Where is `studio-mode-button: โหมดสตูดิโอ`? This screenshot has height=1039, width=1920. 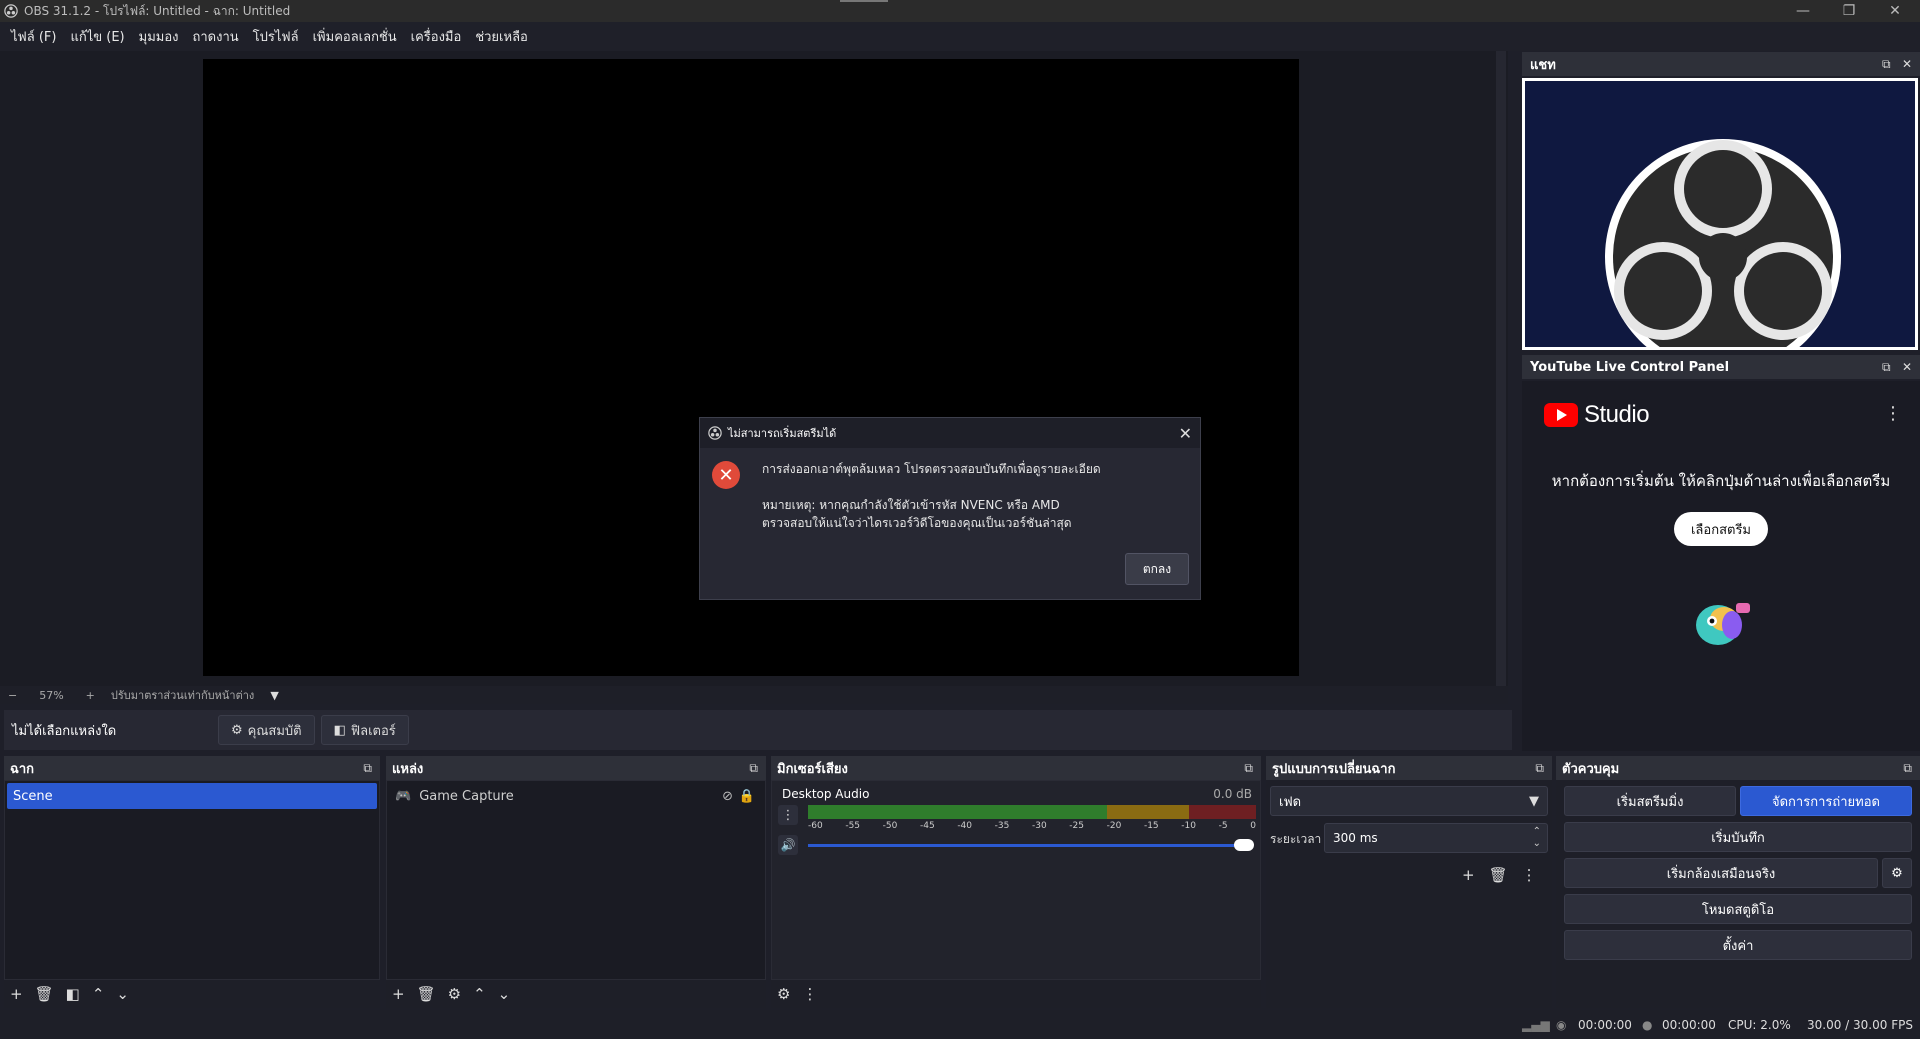
studio-mode-button: โหมดสตูดิโอ is located at coordinates (1738, 909).